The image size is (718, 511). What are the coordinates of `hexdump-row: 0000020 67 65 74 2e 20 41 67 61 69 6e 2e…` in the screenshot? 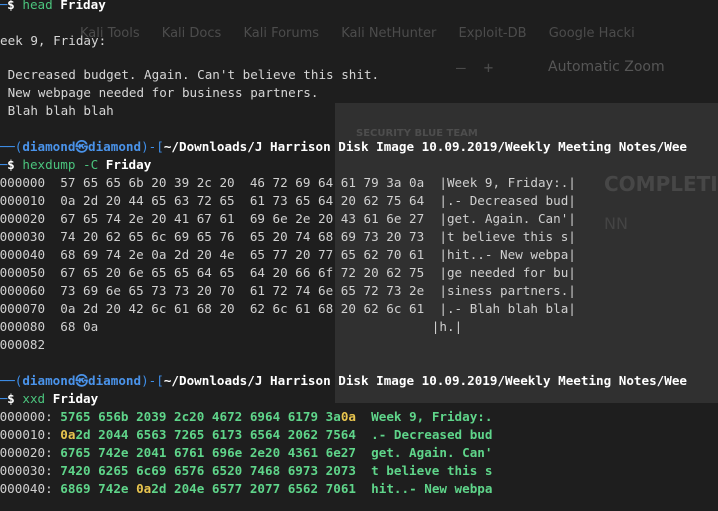 It's located at (288, 219).